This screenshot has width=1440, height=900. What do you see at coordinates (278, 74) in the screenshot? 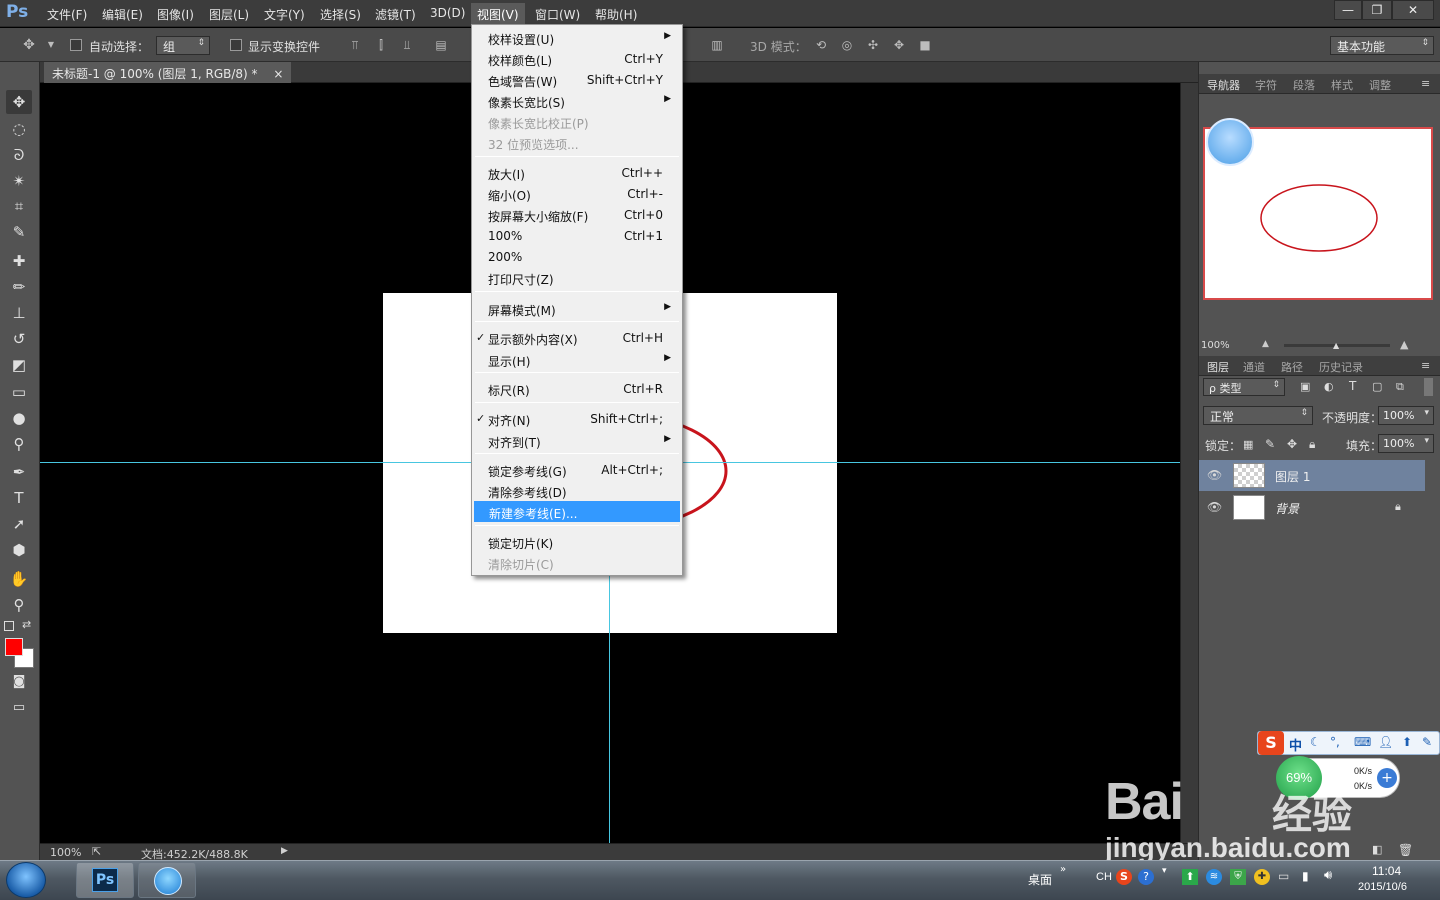
I see `close-tab-icon: ×` at bounding box center [278, 74].